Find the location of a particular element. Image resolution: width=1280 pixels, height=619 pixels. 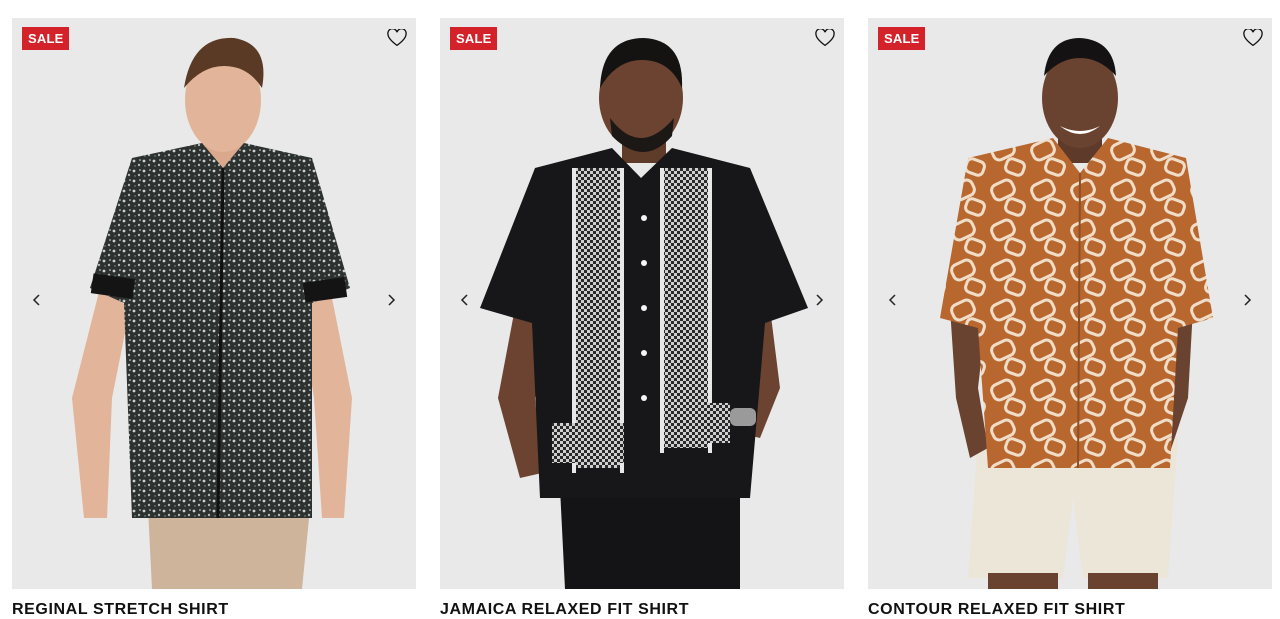

product-title: REGINAL STRETCH SHIRT is located at coordinates (214, 610).